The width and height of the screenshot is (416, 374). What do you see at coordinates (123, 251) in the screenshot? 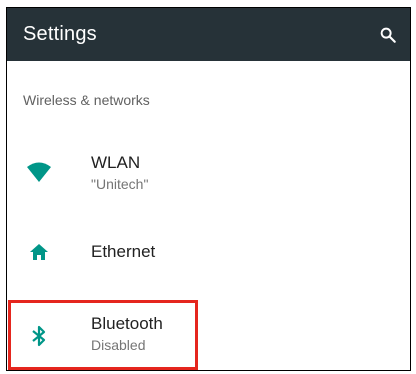
I see `settings-item-title: Ethernet` at bounding box center [123, 251].